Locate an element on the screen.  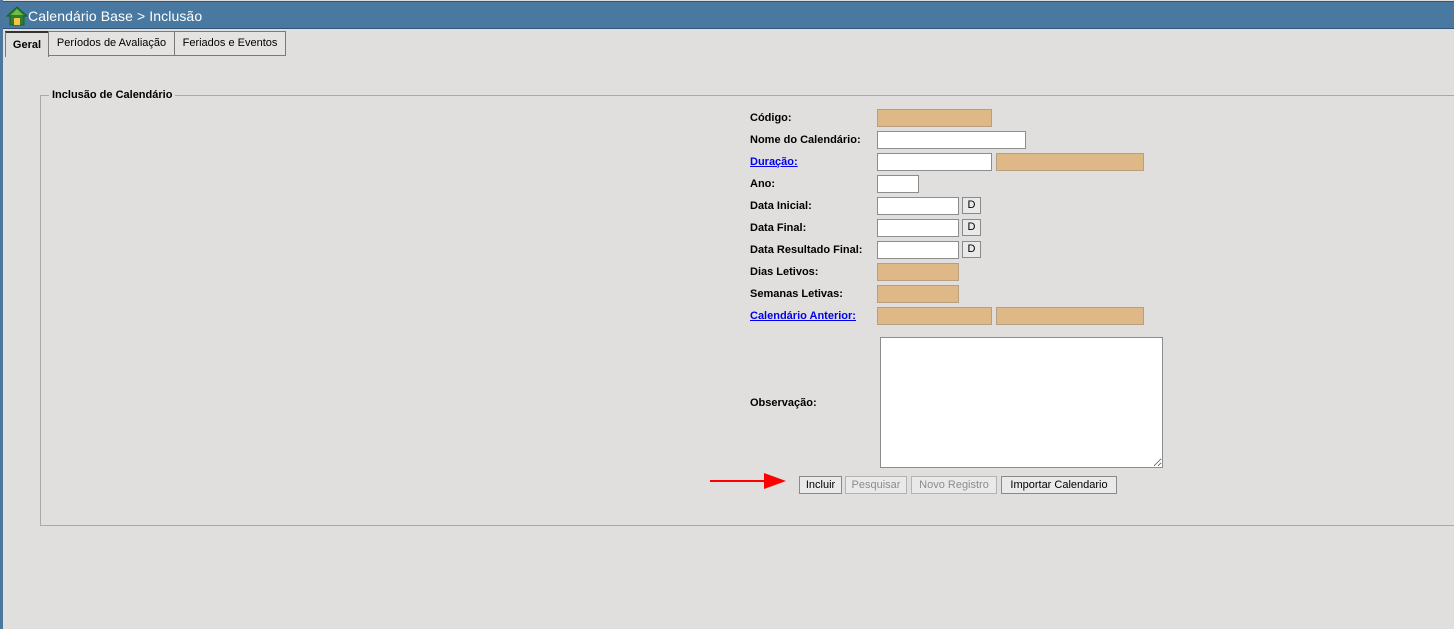
importar-calendario-button: Importar Calendario is located at coordinates (1059, 485).